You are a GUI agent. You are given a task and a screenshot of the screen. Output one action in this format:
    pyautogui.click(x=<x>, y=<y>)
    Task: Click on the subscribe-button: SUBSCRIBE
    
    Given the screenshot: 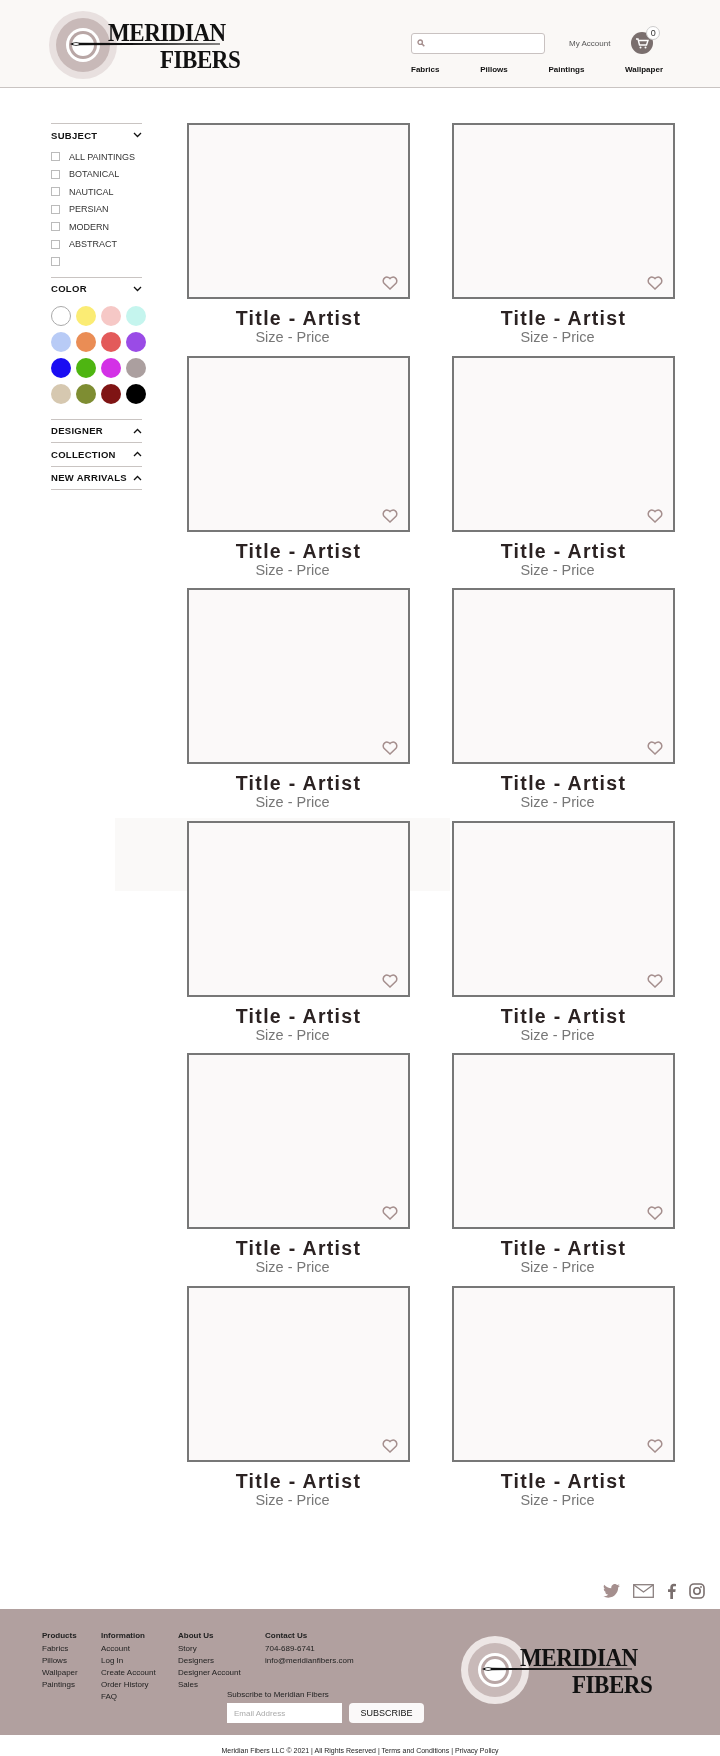 What is the action you would take?
    pyautogui.click(x=386, y=1713)
    